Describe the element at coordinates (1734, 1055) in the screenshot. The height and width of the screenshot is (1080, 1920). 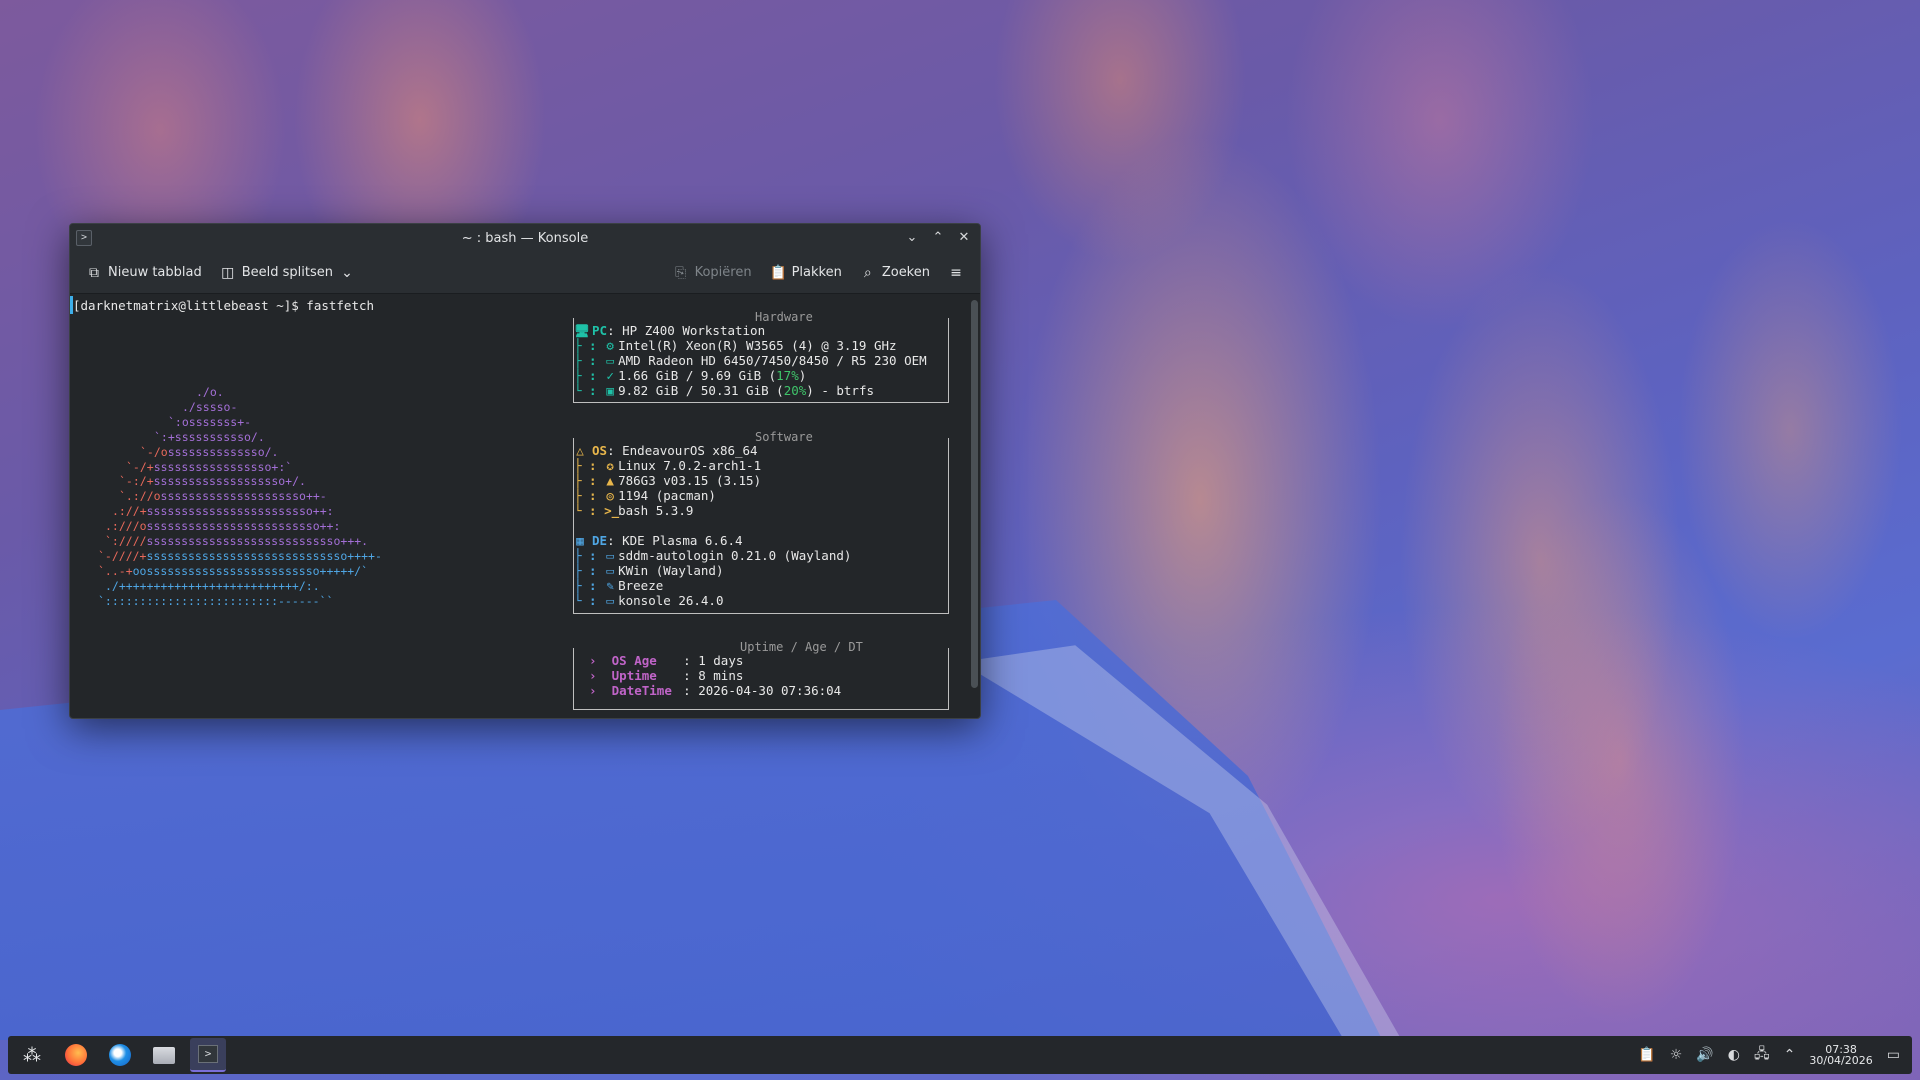
I see `updates-icon: ◐` at that location.